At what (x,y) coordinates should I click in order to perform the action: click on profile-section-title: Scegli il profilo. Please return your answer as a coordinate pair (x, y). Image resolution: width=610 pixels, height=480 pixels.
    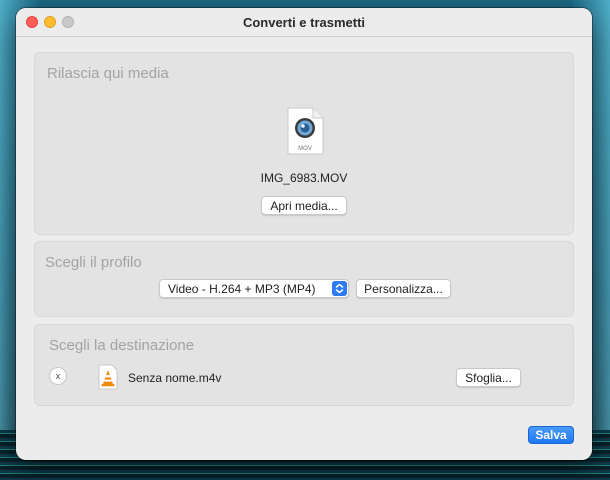
    Looking at the image, I should click on (93, 262).